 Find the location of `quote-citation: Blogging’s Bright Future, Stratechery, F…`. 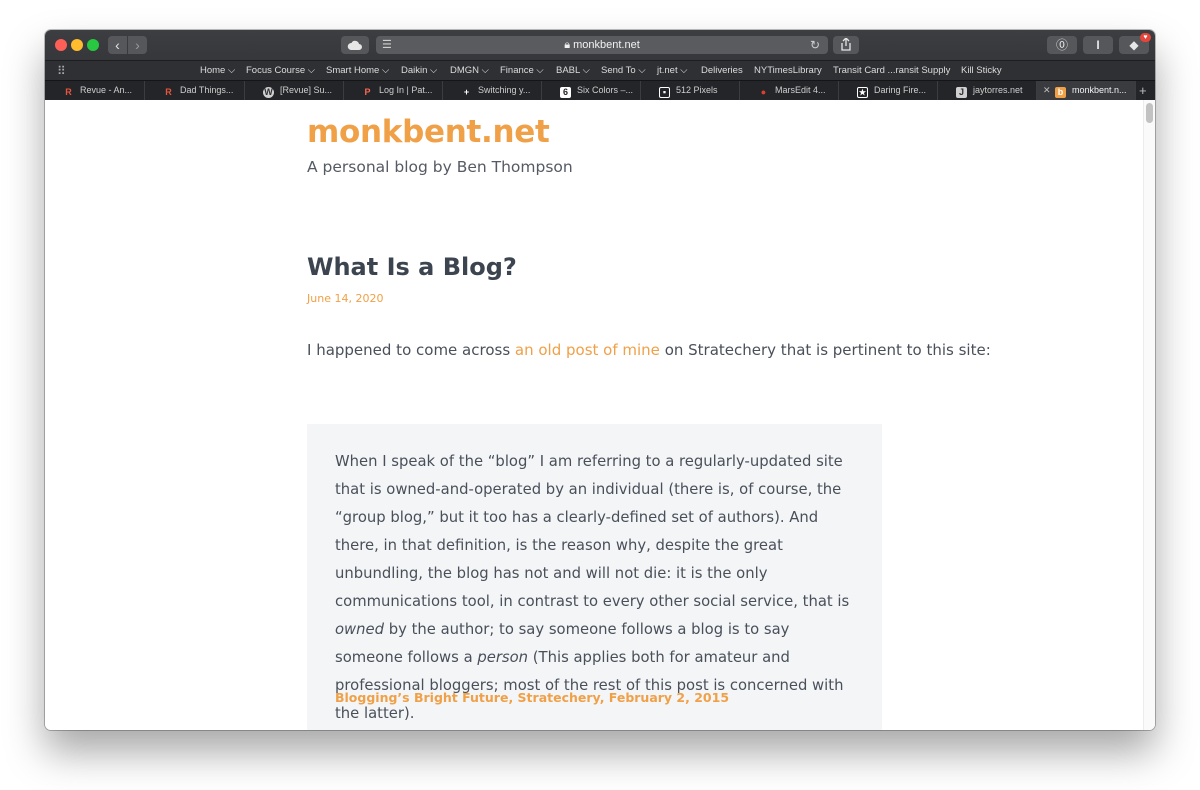

quote-citation: Blogging’s Bright Future, Stratechery, F… is located at coordinates (532, 697).